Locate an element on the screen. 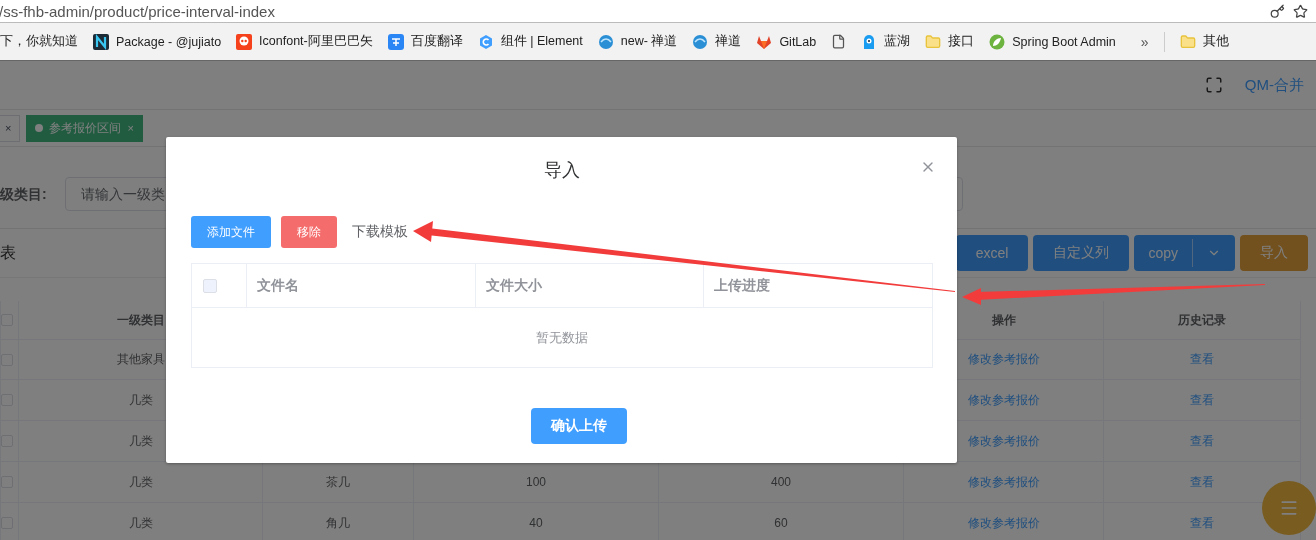 This screenshot has width=1316, height=540. tab-label: 参考报价区间 is located at coordinates (85, 128).